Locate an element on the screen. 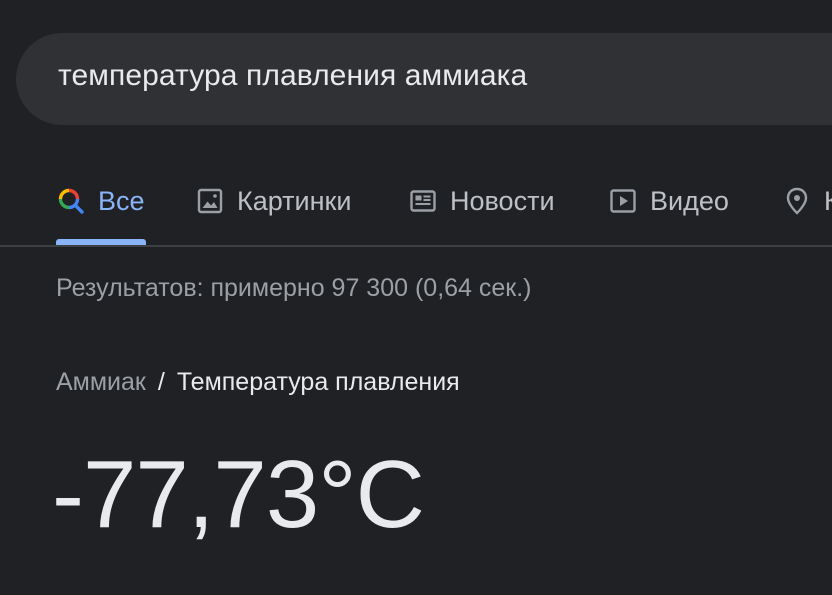  tab-video: Видео is located at coordinates (668, 201).